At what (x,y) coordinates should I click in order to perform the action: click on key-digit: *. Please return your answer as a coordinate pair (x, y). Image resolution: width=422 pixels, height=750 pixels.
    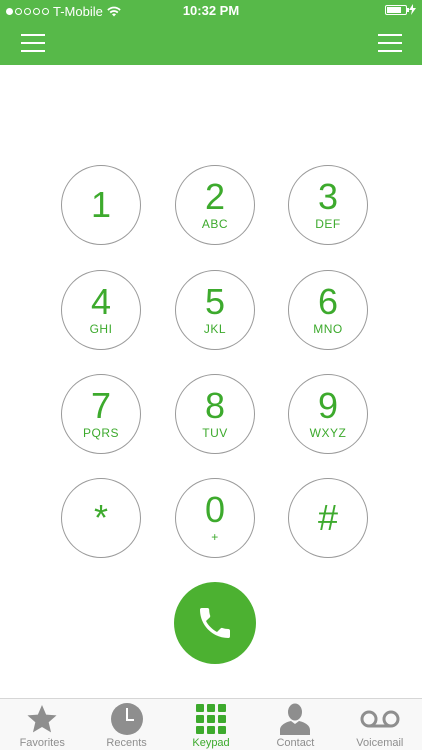
    Looking at the image, I should click on (100, 517).